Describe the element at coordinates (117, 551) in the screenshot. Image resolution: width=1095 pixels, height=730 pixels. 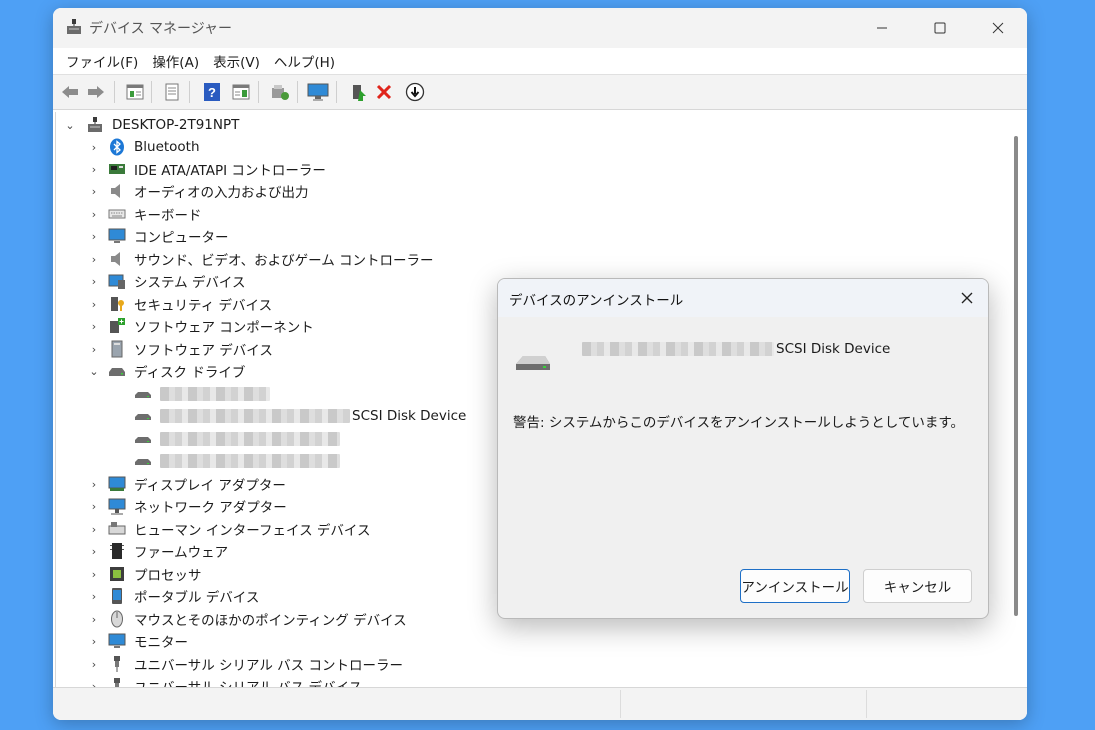
I see `firmware-icon` at that location.